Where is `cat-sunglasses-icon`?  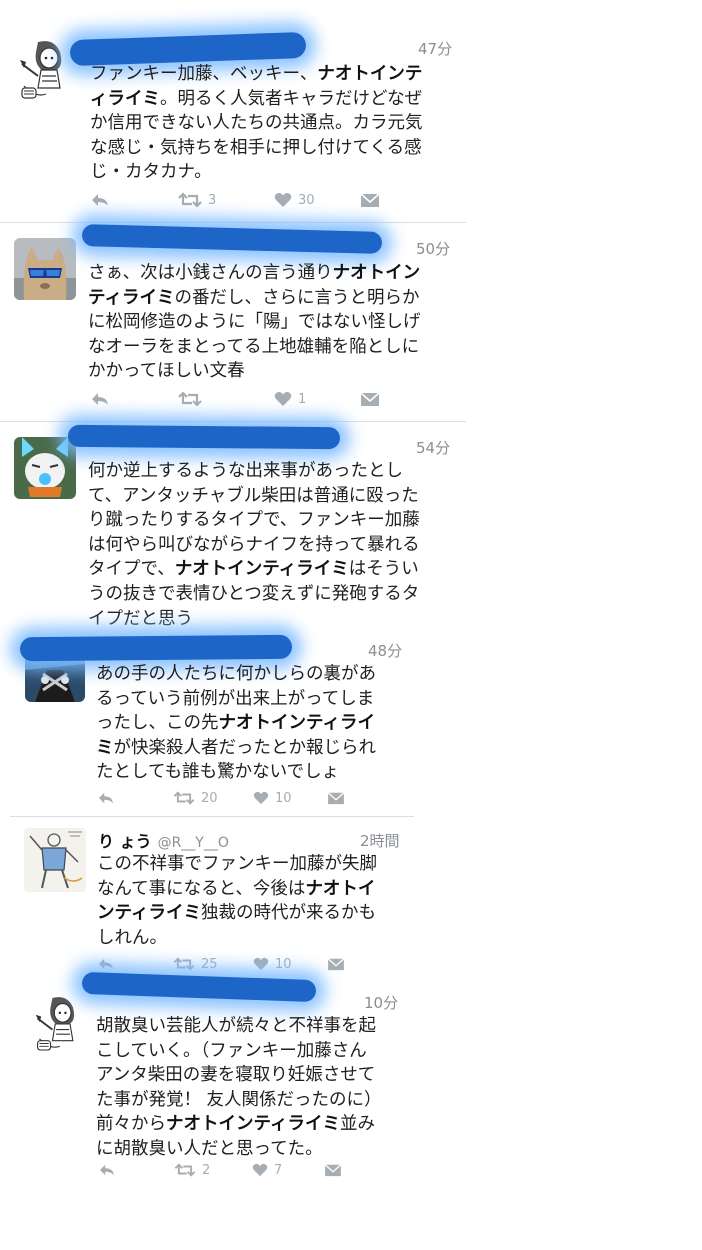
cat-sunglasses-icon is located at coordinates (45, 269).